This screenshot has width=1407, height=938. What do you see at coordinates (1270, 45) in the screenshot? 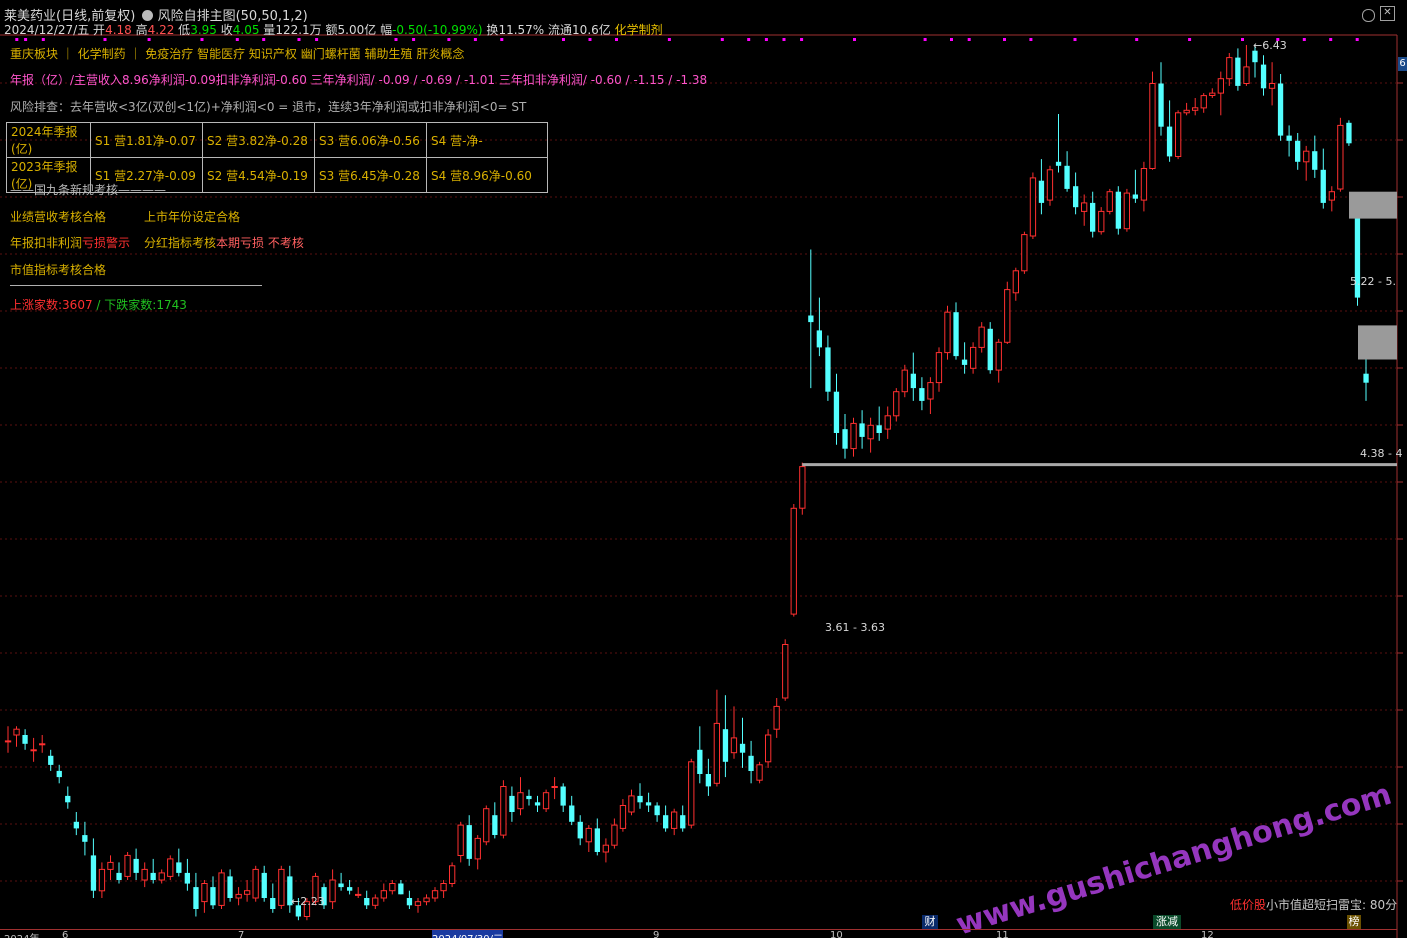
I see `high-price-label: ←6.43` at bounding box center [1270, 45].